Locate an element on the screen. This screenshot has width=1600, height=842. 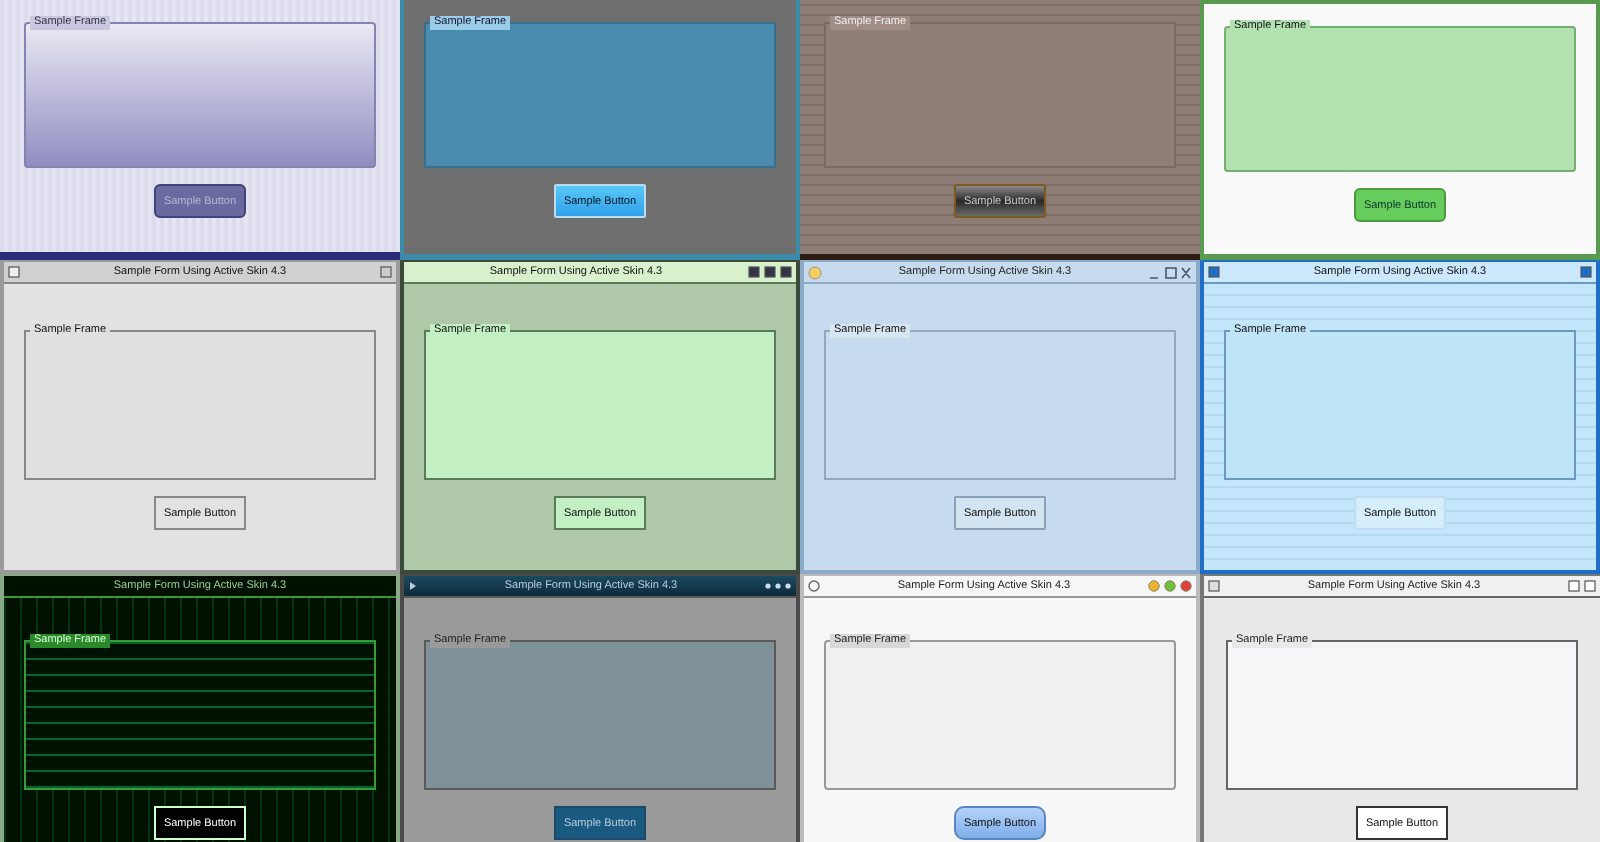
arrow-icon is located at coordinates (413, 586).